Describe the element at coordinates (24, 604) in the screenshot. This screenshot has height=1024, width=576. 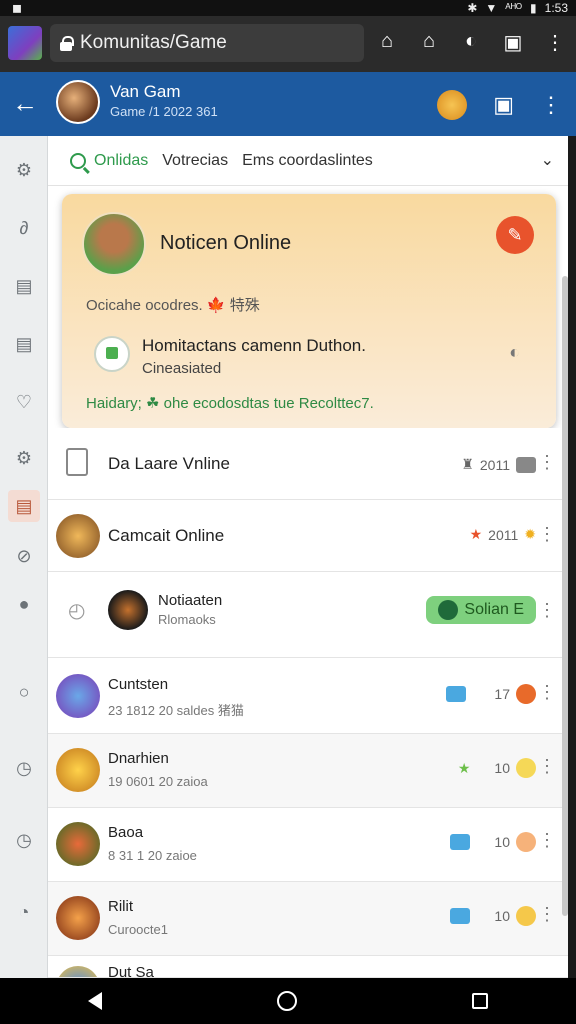
I see `user-avatar-icon: ●` at that location.